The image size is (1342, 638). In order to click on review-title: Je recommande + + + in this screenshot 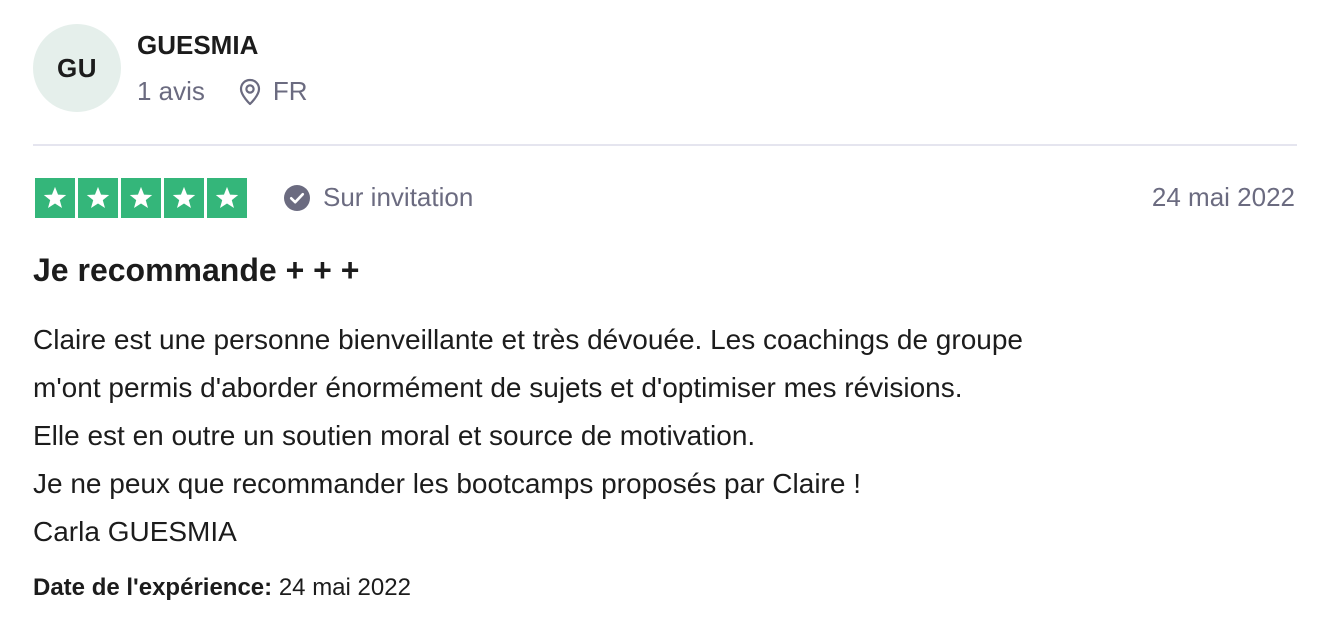, I will do `click(196, 270)`.